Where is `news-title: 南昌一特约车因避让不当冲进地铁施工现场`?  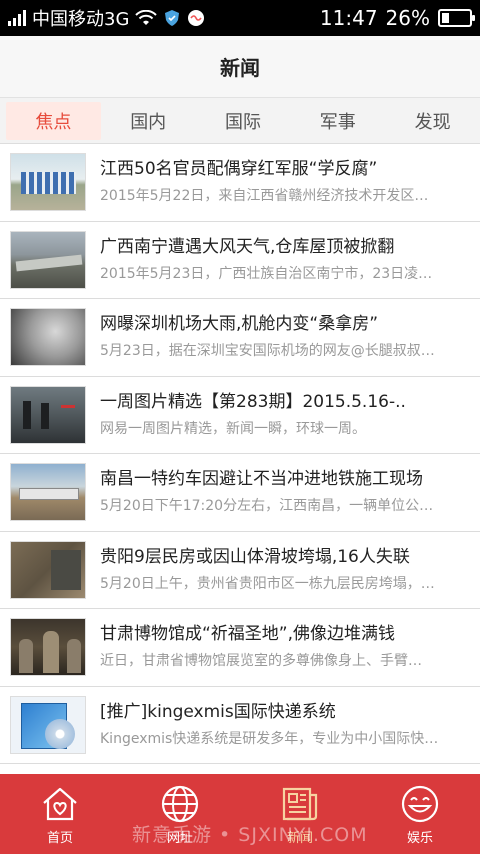
news-title: 南昌一特约车因避让不当冲进地铁施工现场 is located at coordinates (261, 479).